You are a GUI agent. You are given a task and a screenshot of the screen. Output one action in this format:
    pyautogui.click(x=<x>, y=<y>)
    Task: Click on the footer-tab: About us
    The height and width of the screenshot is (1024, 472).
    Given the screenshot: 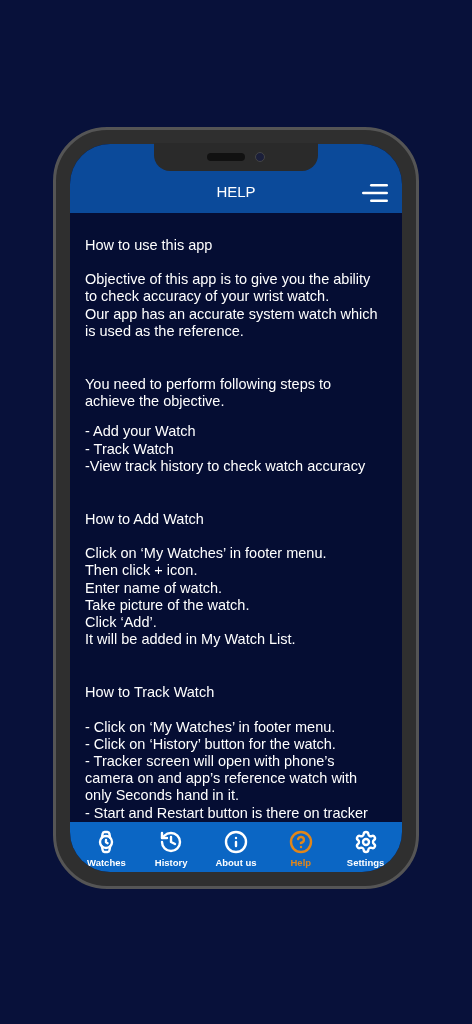 What is the action you would take?
    pyautogui.click(x=236, y=850)
    